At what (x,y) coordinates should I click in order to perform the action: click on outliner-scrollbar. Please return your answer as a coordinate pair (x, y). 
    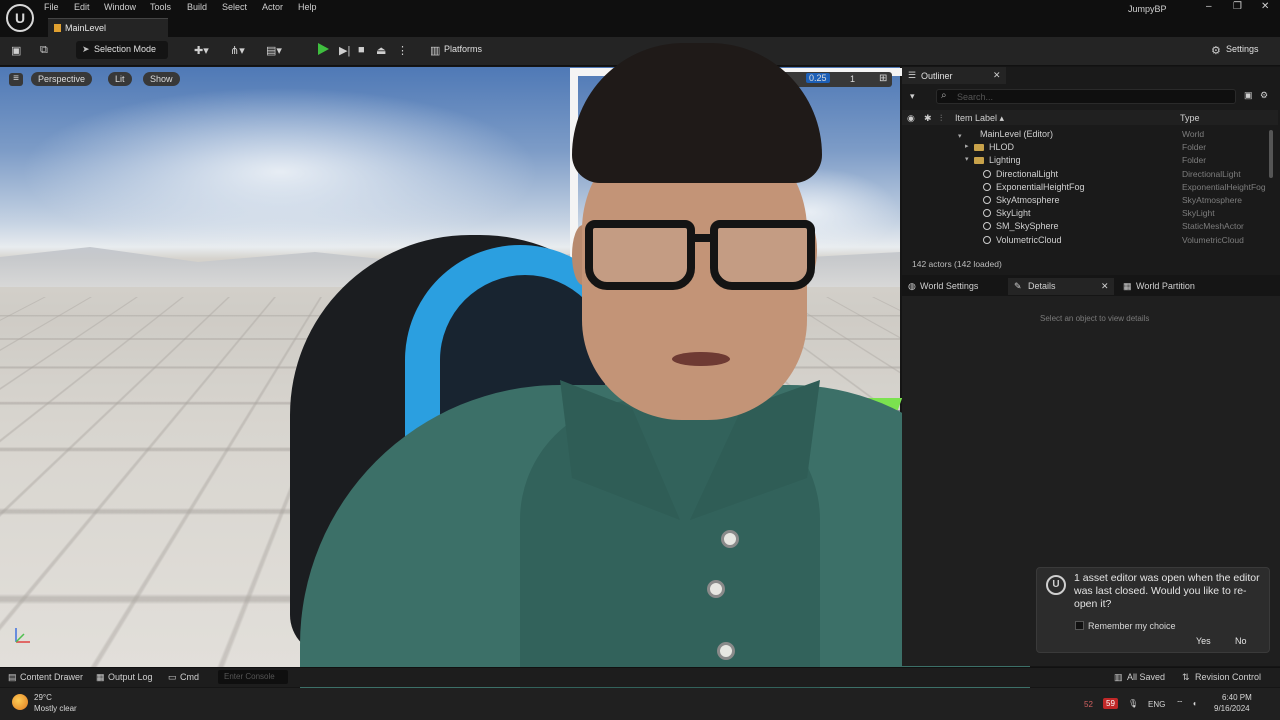
    Looking at the image, I should click on (1271, 154).